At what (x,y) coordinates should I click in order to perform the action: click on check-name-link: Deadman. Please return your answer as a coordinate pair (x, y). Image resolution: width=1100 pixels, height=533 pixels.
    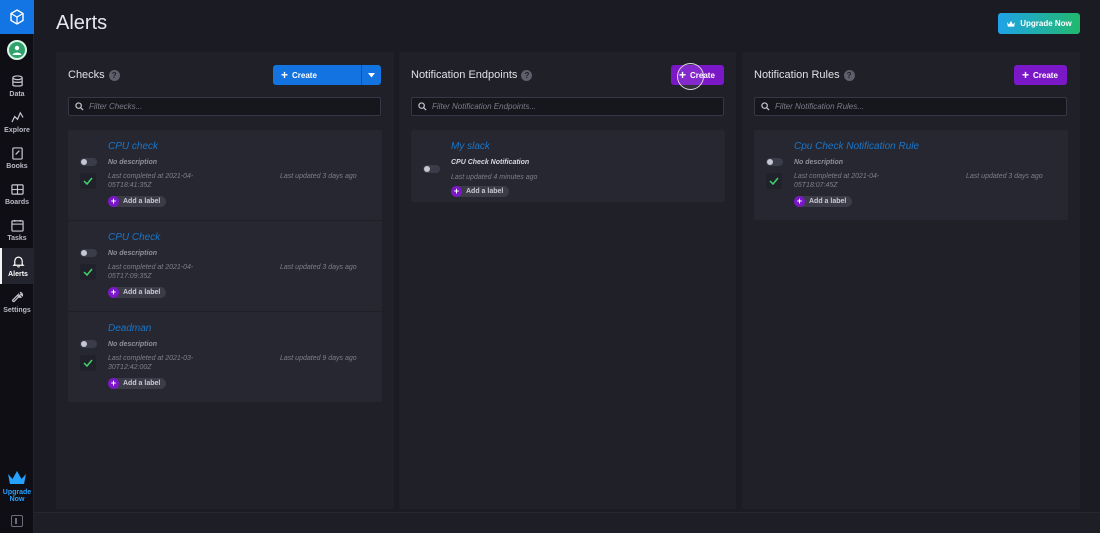
    Looking at the image, I should click on (129, 328).